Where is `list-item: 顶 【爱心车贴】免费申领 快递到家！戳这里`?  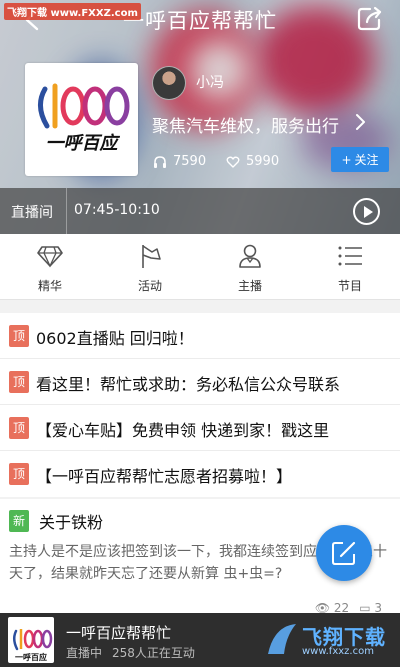 list-item: 顶 【爱心车贴】免费申领 快递到家！戳这里 is located at coordinates (200, 428).